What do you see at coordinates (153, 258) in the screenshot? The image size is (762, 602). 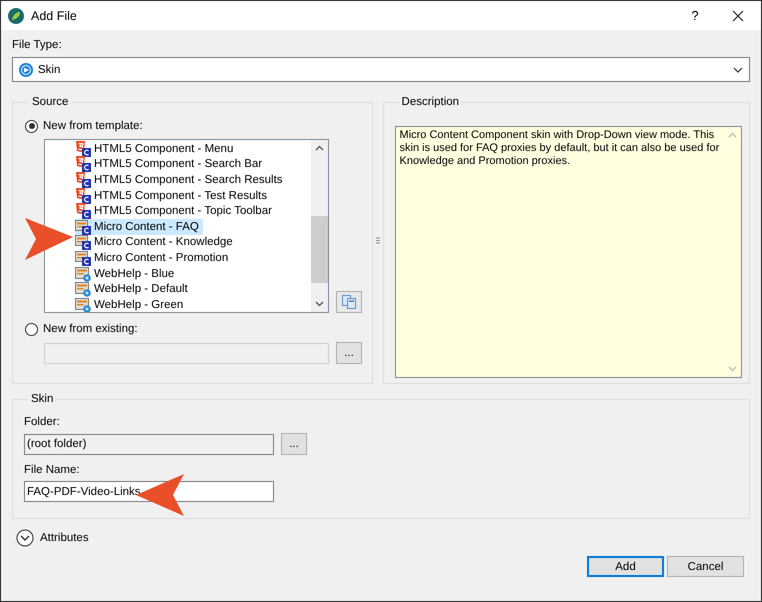 I see `template-item: Micro Content - Promotion` at bounding box center [153, 258].